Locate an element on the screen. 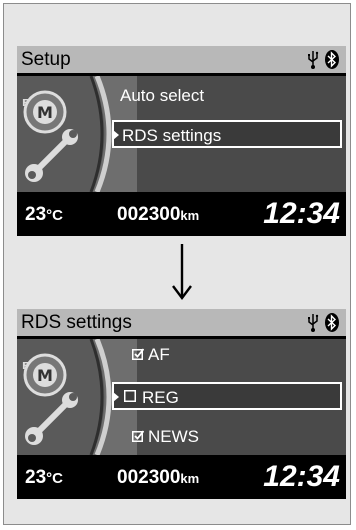 The height and width of the screenshot is (530, 356). menu-item-news: NEWS is located at coordinates (227, 437).